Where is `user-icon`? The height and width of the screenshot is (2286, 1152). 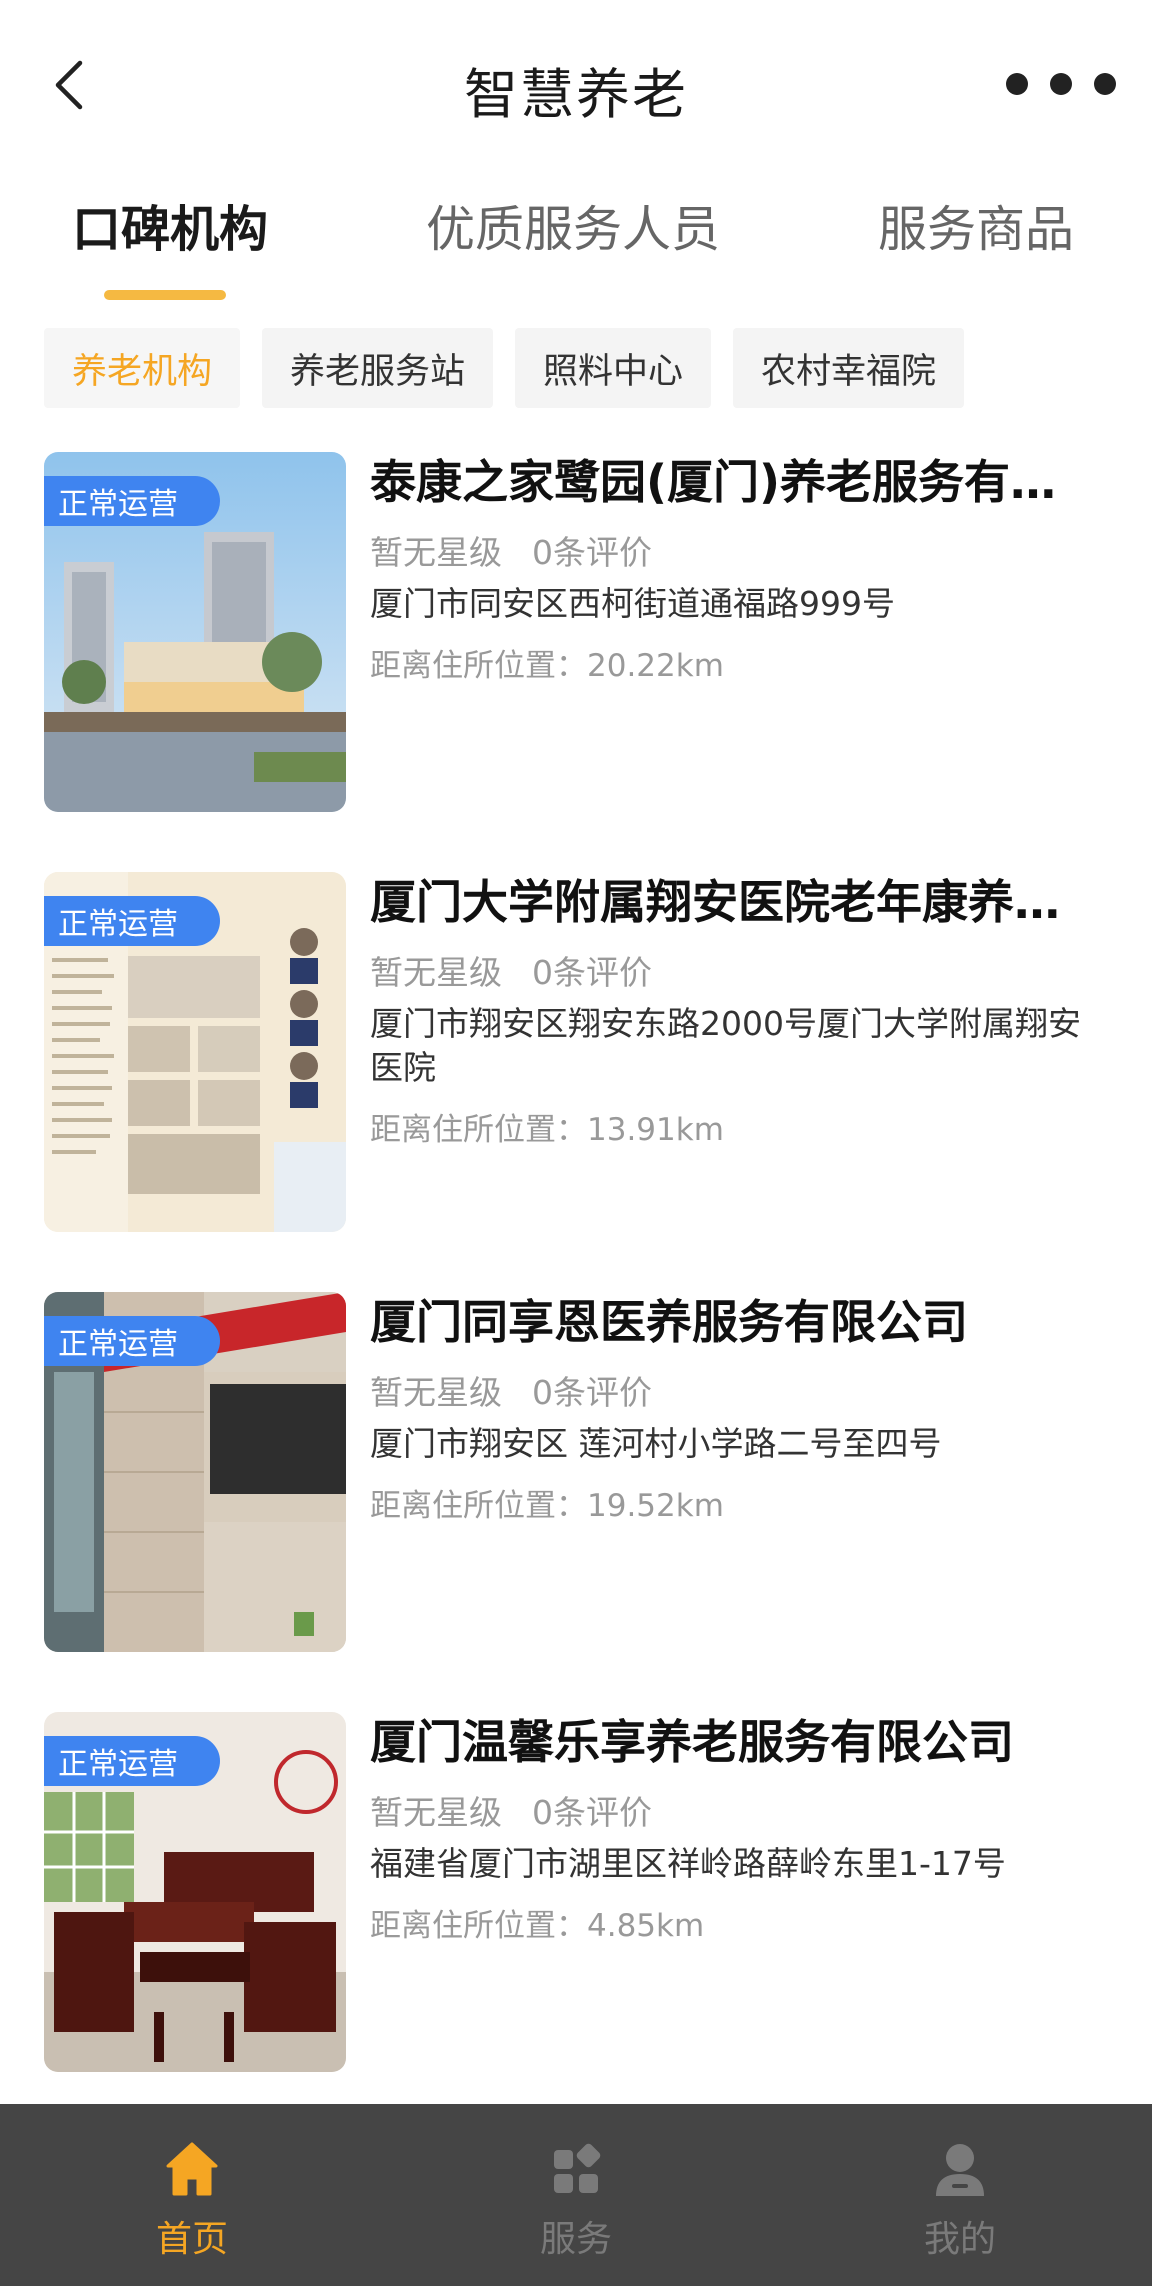 user-icon is located at coordinates (960, 2170).